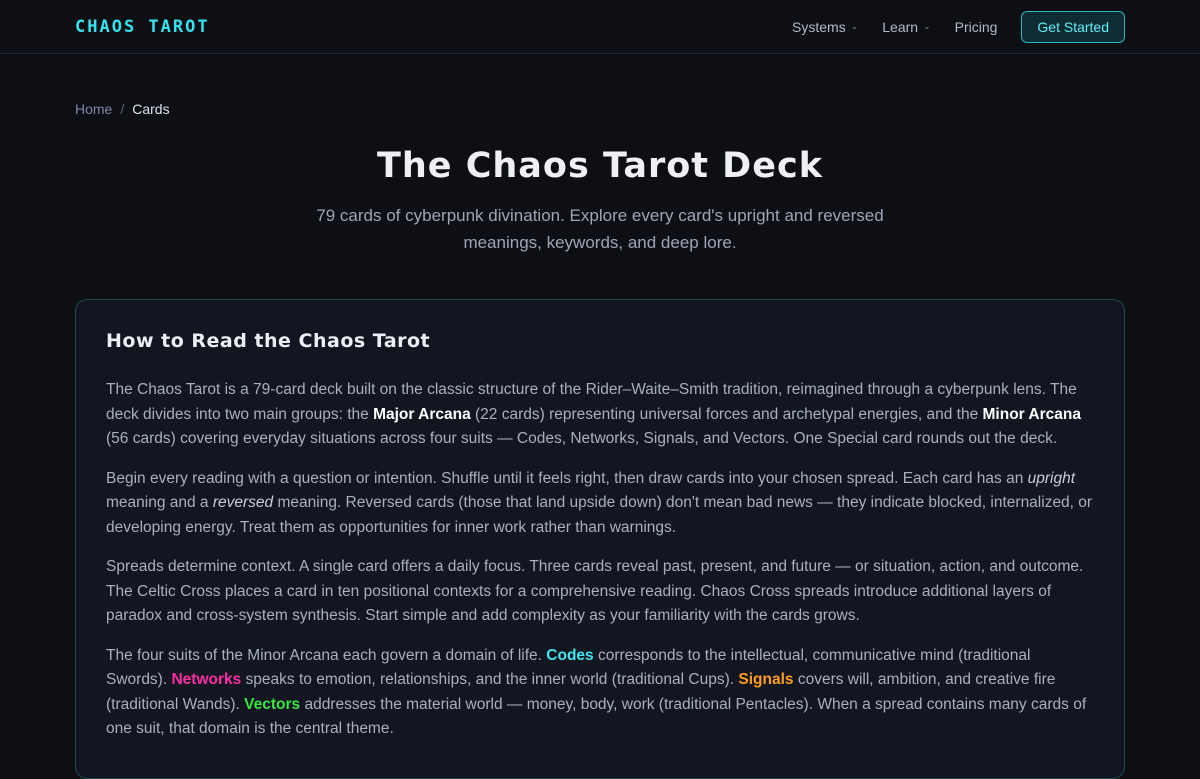 The image size is (1200, 779). What do you see at coordinates (1073, 26) in the screenshot?
I see `get-started-button: Get Started` at bounding box center [1073, 26].